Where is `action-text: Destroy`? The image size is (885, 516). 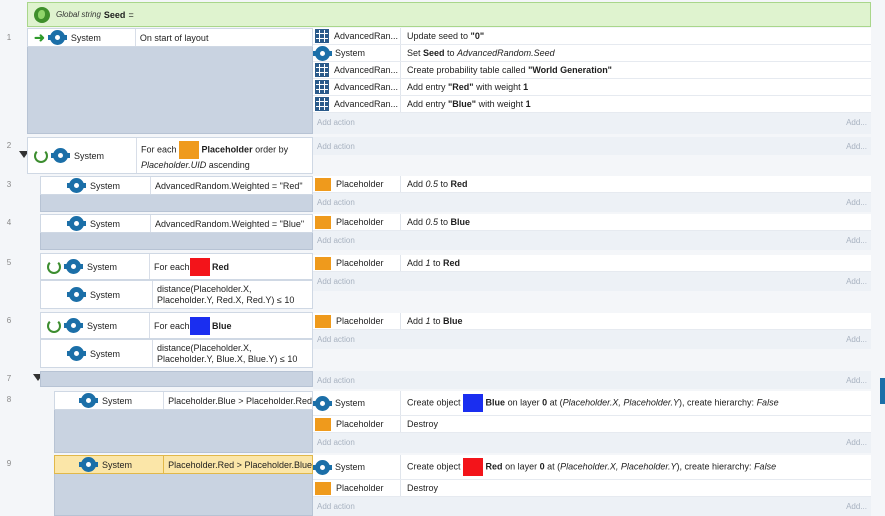 action-text: Destroy is located at coordinates (423, 424).